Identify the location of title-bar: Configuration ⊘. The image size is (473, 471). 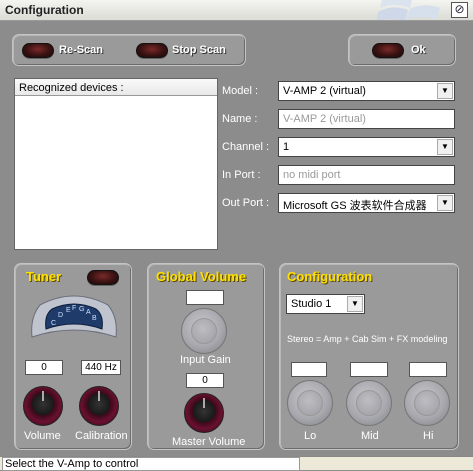
(236, 10).